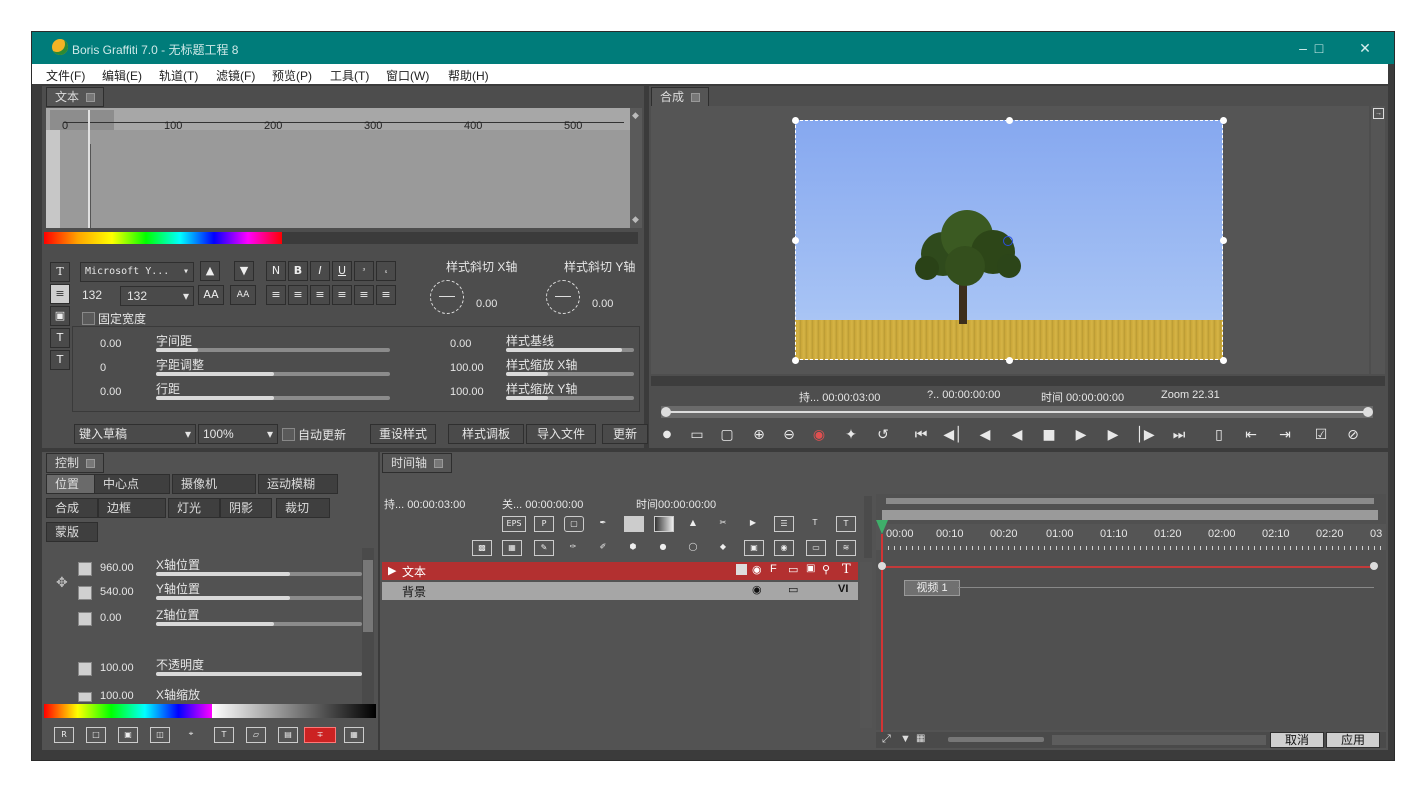  Describe the element at coordinates (135, 434) in the screenshot. I see `key-draft-select: 键入草稿 ▾` at that location.